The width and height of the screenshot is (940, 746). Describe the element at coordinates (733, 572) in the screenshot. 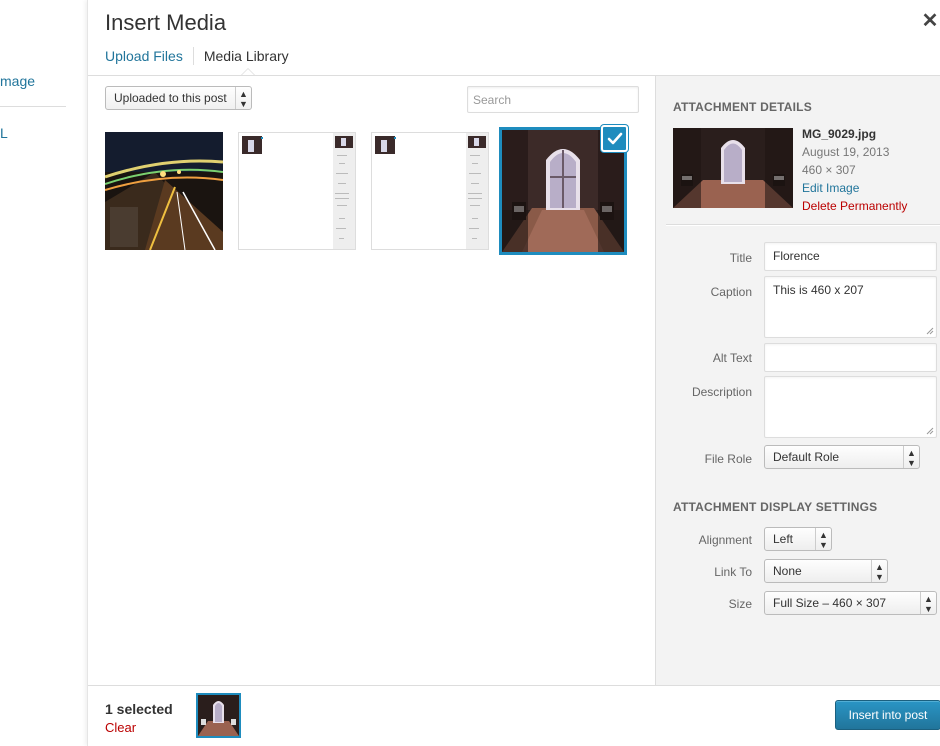

I see `link-to-label: Link To` at that location.